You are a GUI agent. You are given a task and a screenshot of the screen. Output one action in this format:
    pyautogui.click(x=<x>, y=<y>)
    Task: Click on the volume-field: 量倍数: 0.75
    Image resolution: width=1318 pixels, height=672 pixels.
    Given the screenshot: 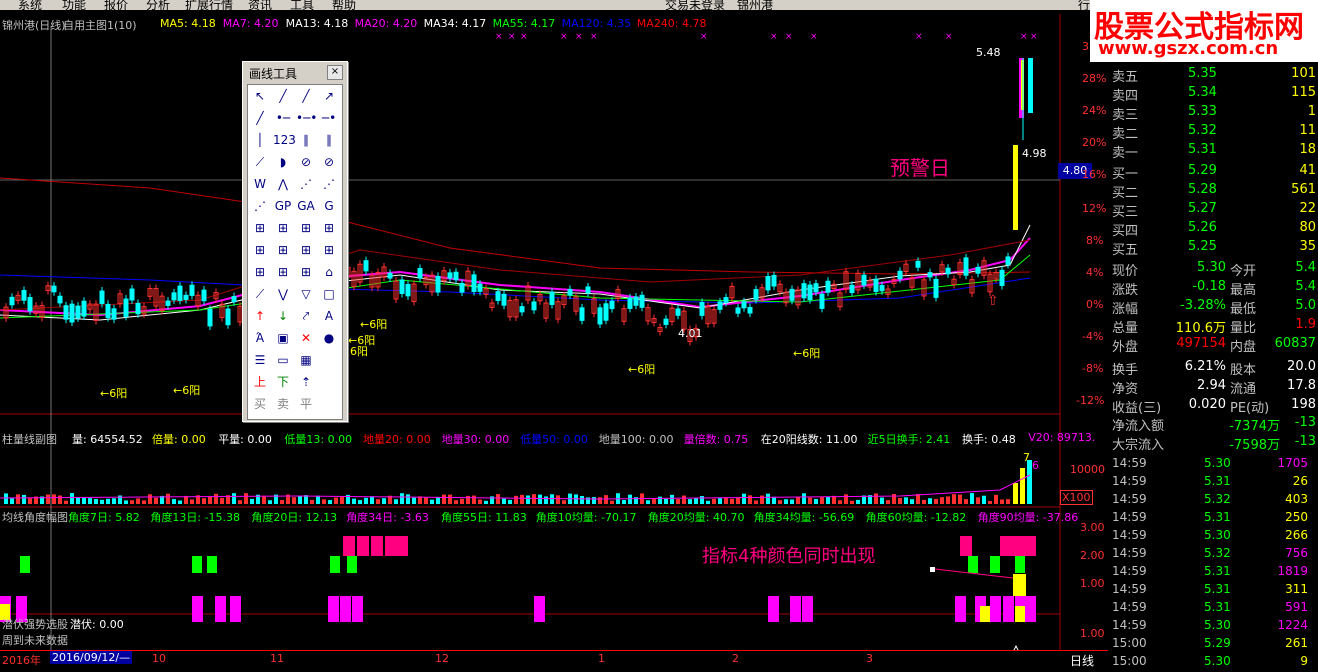 What is the action you would take?
    pyautogui.click(x=716, y=439)
    